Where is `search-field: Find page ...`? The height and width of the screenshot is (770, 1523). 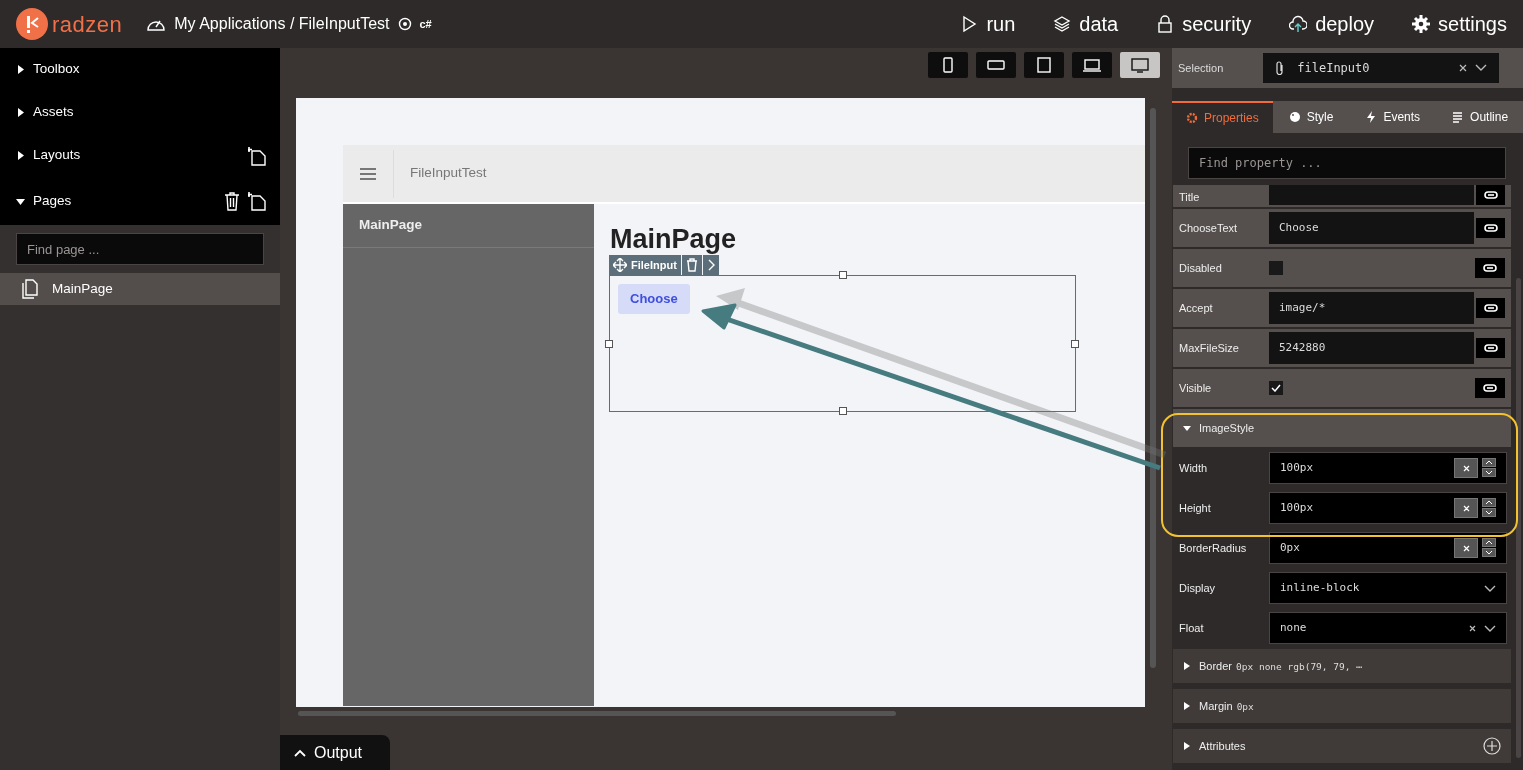
search-field: Find page ... is located at coordinates (140, 249).